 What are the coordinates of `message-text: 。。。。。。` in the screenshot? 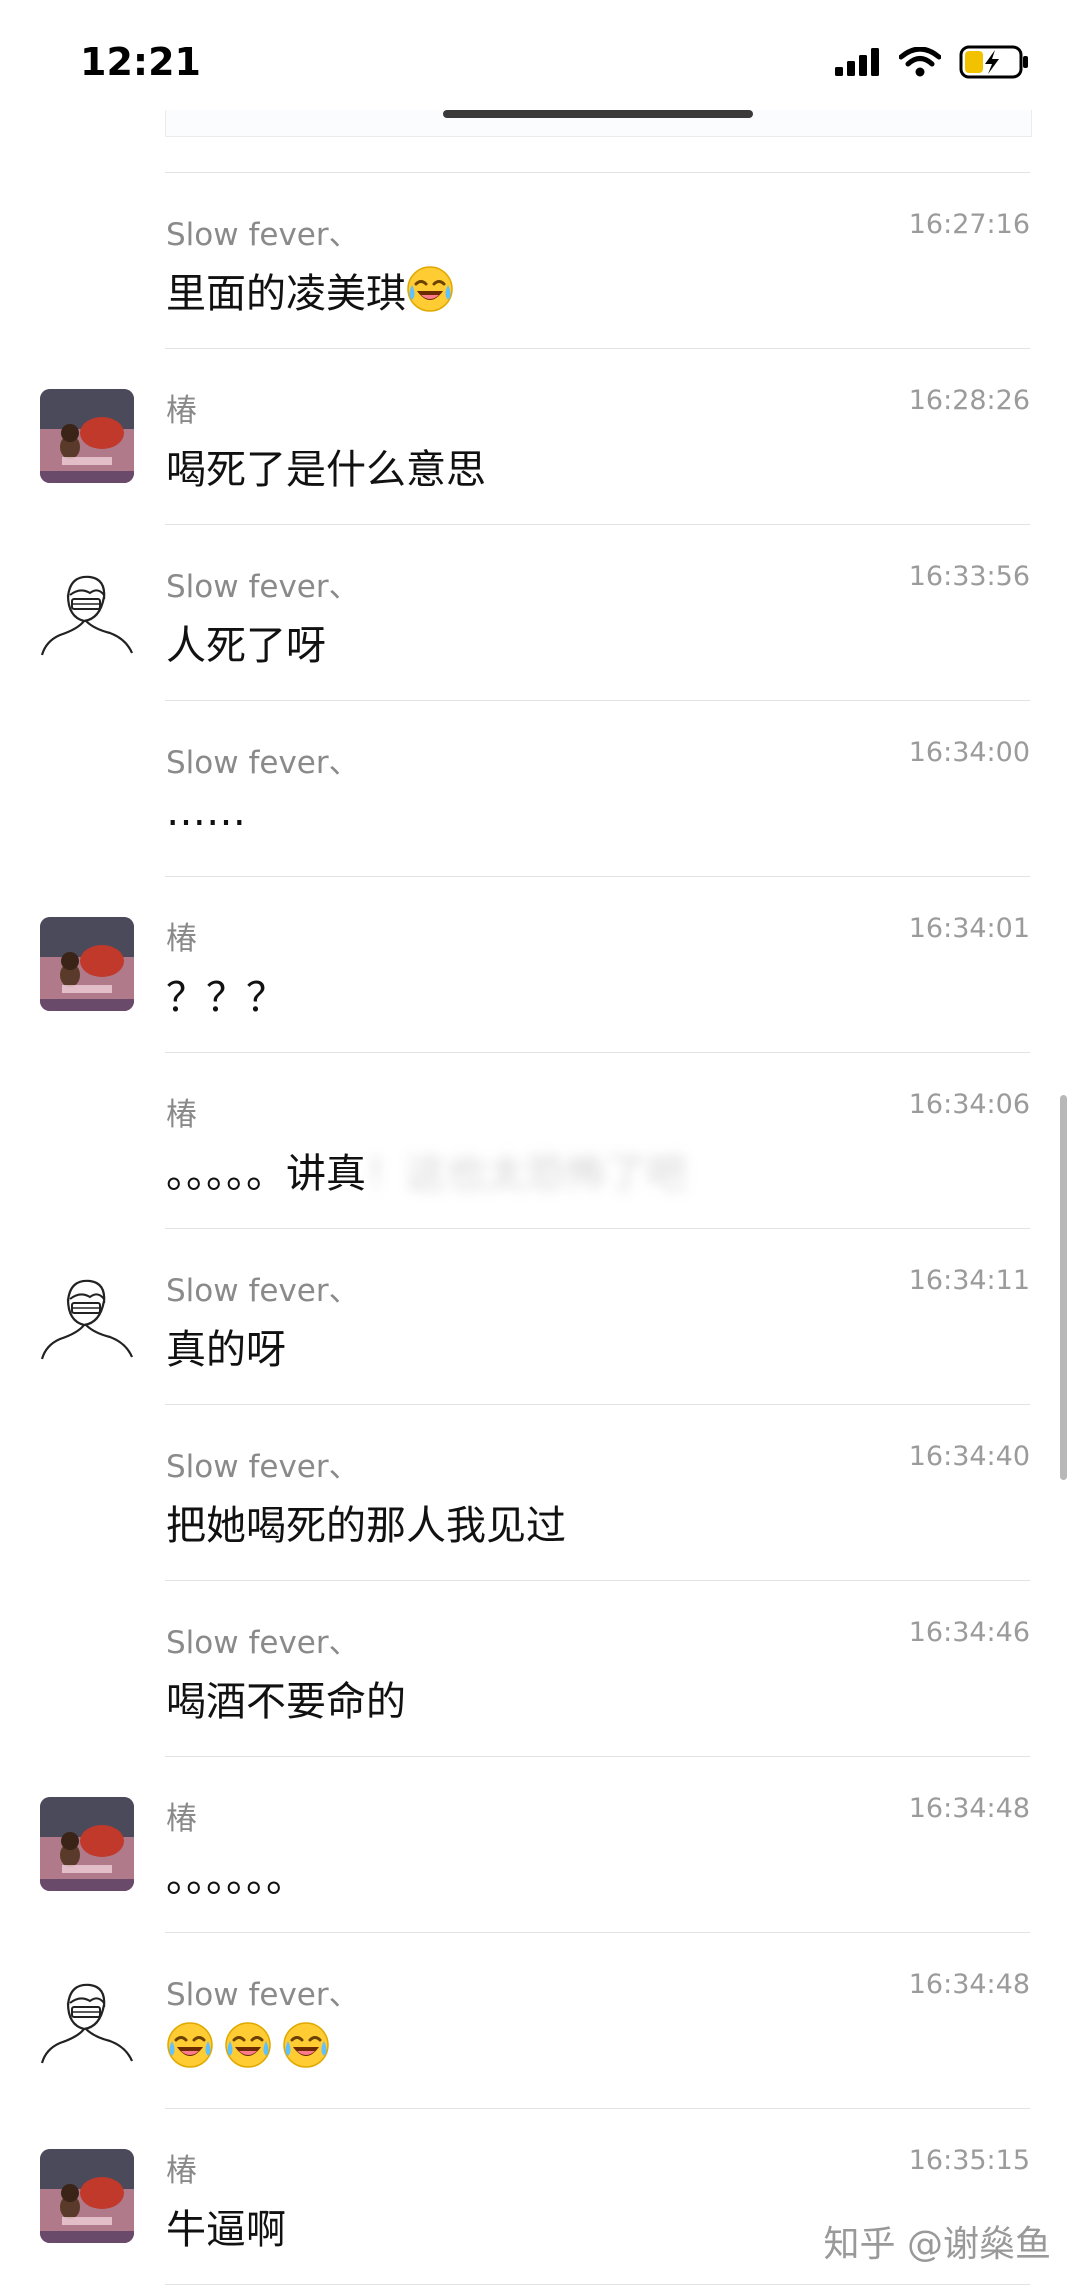 It's located at (236, 1874).